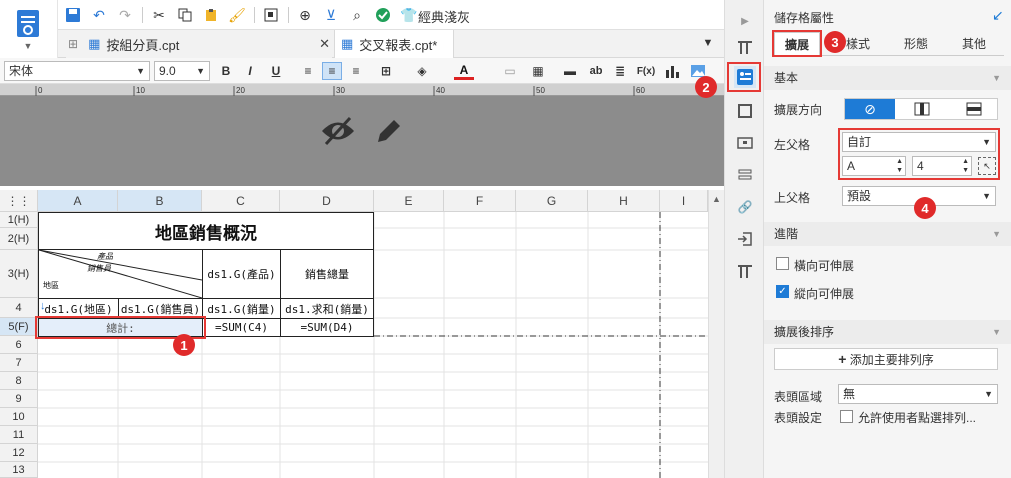 The height and width of the screenshot is (478, 1011). Describe the element at coordinates (199, 44) in the screenshot. I see `tab-grouped-pages: ⊞ ▦ 按組分頁.cpt ✕` at that location.